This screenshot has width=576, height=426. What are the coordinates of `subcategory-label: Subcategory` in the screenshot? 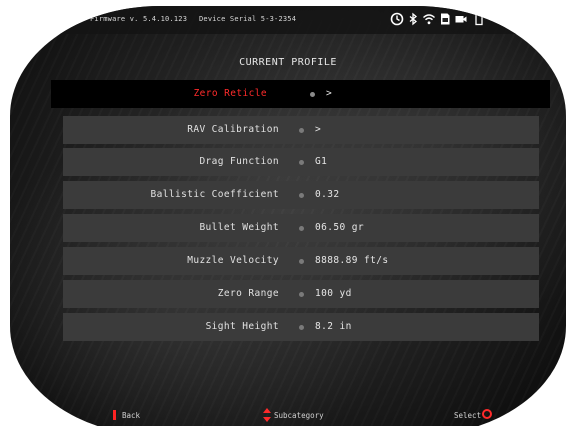 It's located at (299, 415).